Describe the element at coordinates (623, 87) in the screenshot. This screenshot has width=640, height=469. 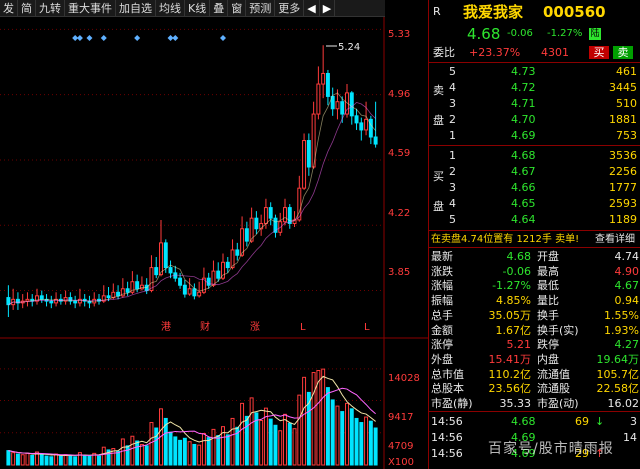
I see `order-volume: 3445` at that location.